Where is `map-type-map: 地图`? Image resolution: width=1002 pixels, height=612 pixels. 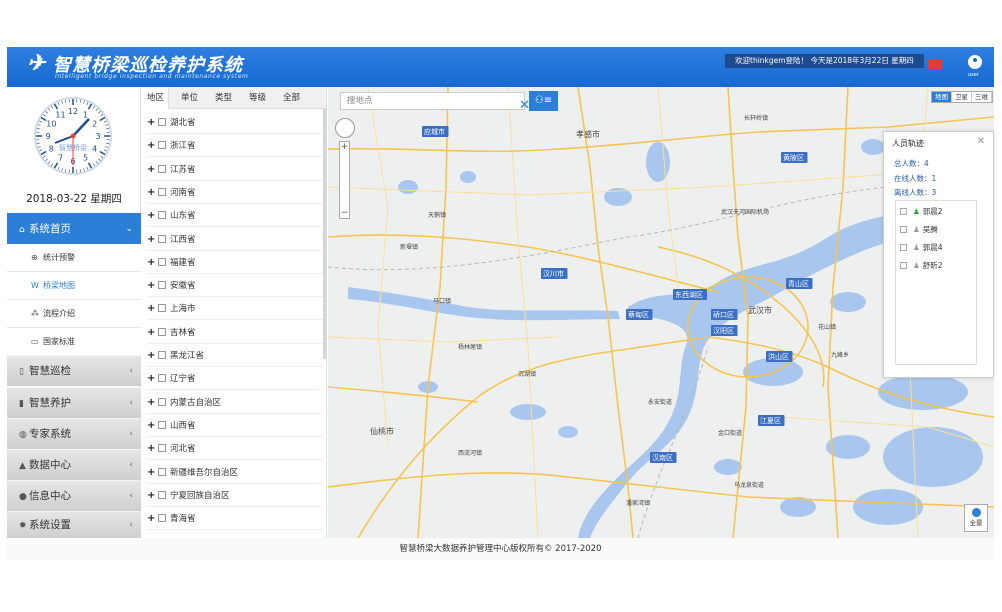 map-type-map: 地图 is located at coordinates (942, 97).